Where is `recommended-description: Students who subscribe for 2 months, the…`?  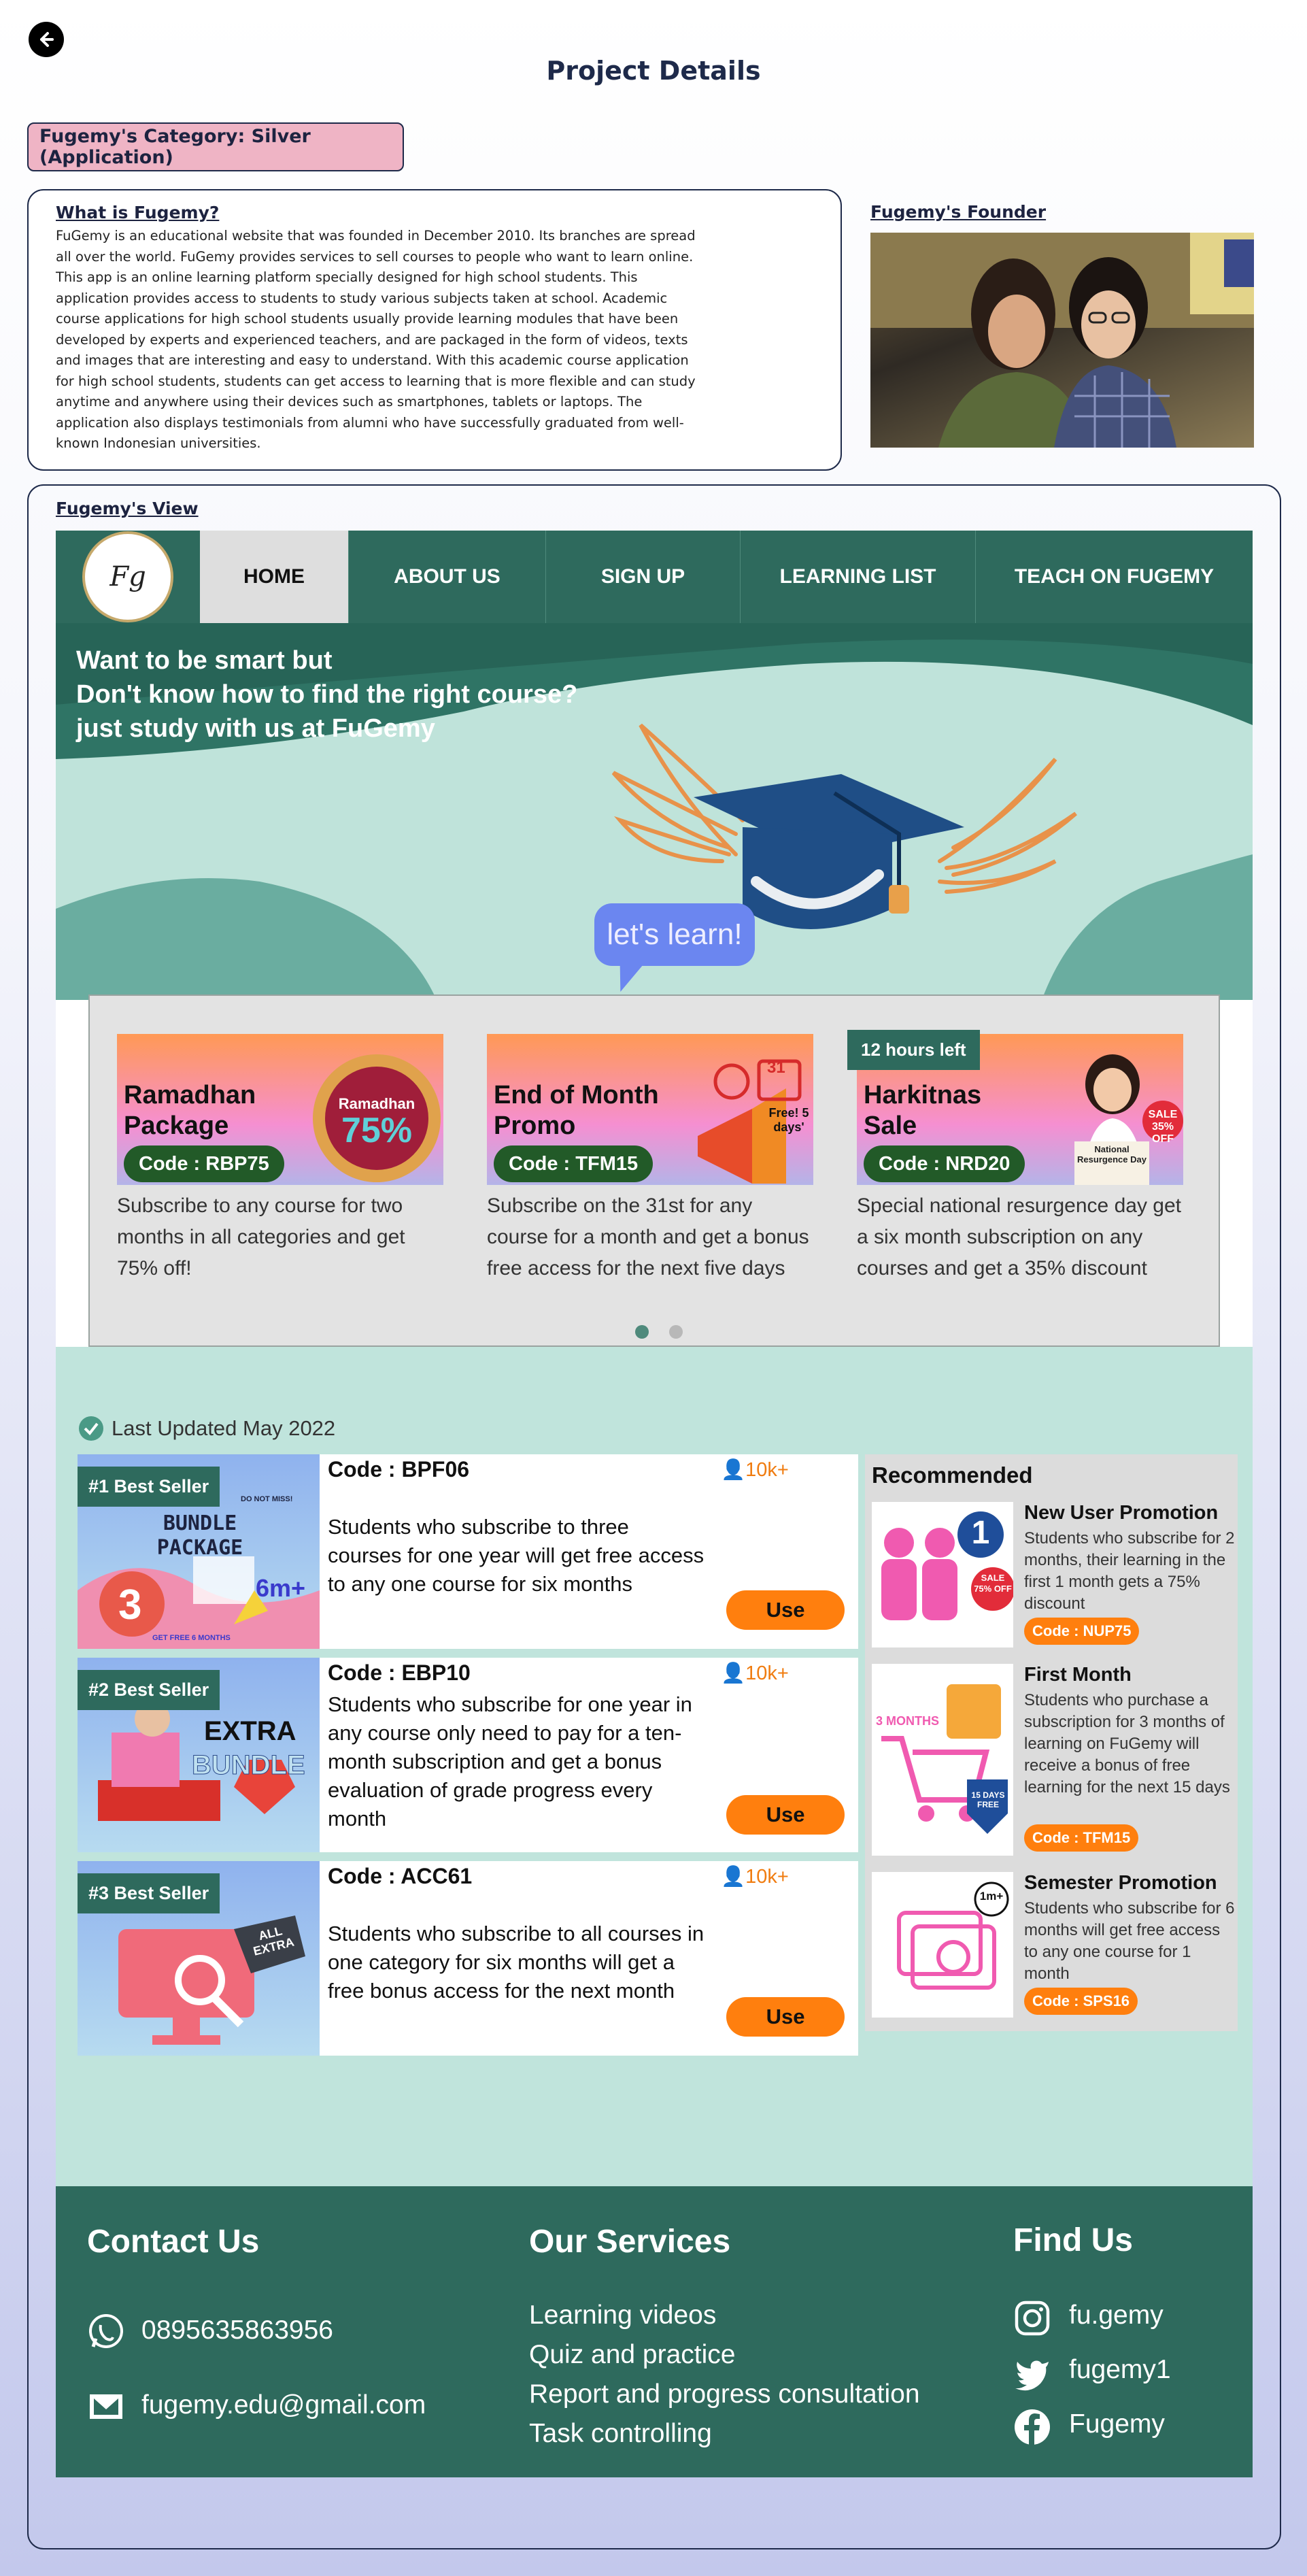 recommended-description: Students who subscribe for 2 months, the… is located at coordinates (1129, 1571).